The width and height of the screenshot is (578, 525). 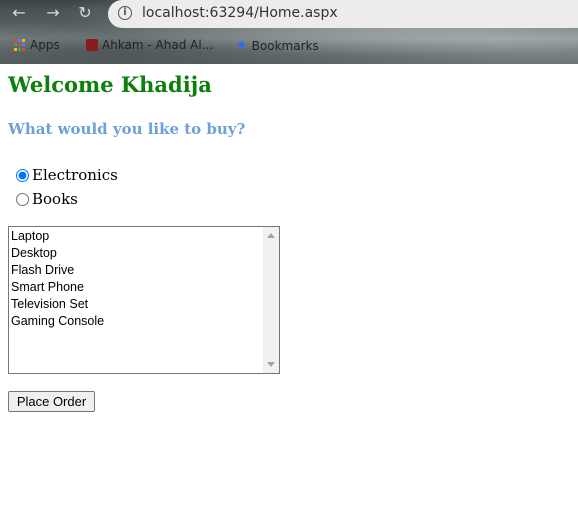 What do you see at coordinates (75, 175) in the screenshot?
I see `radio-label: Electronics` at bounding box center [75, 175].